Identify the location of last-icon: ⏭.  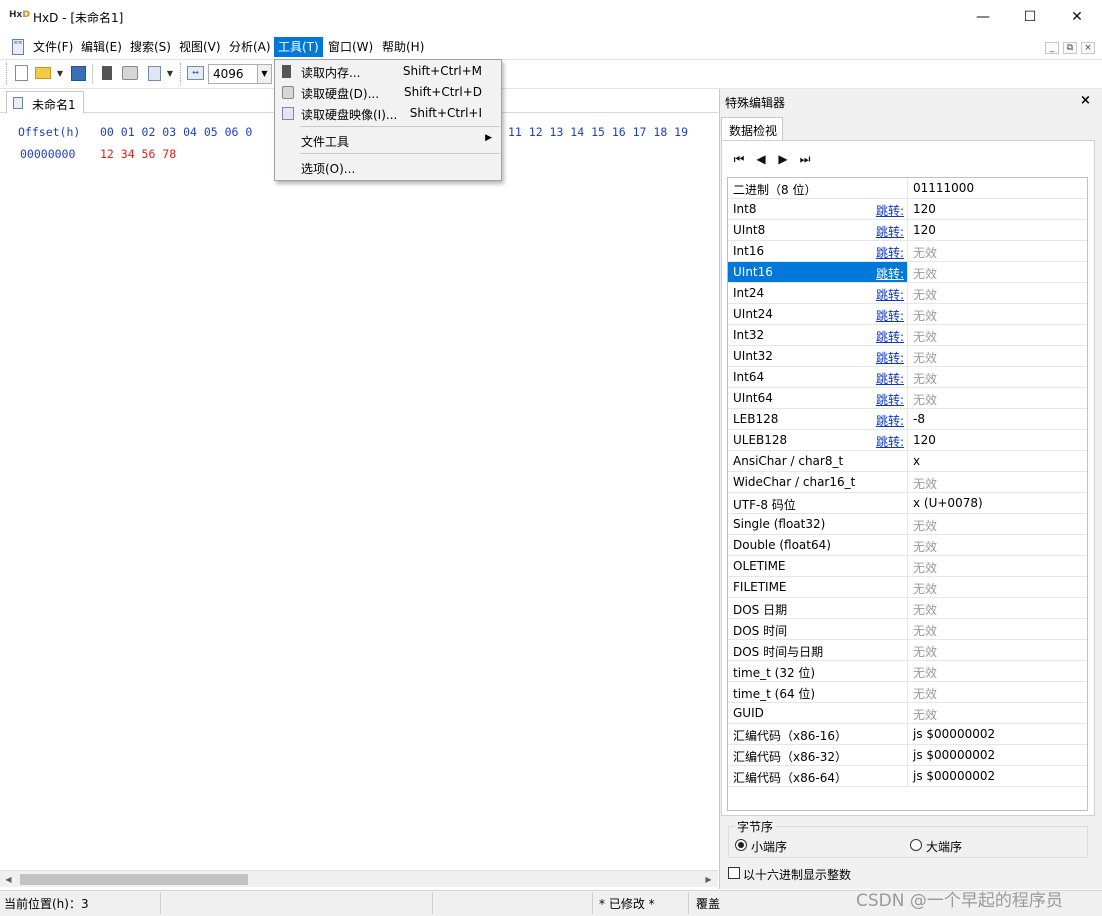
(805, 159).